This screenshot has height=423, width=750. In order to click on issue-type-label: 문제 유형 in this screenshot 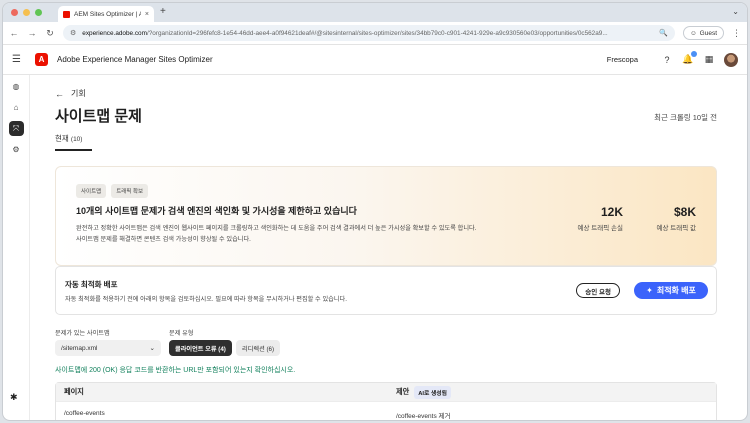, I will do `click(181, 333)`.